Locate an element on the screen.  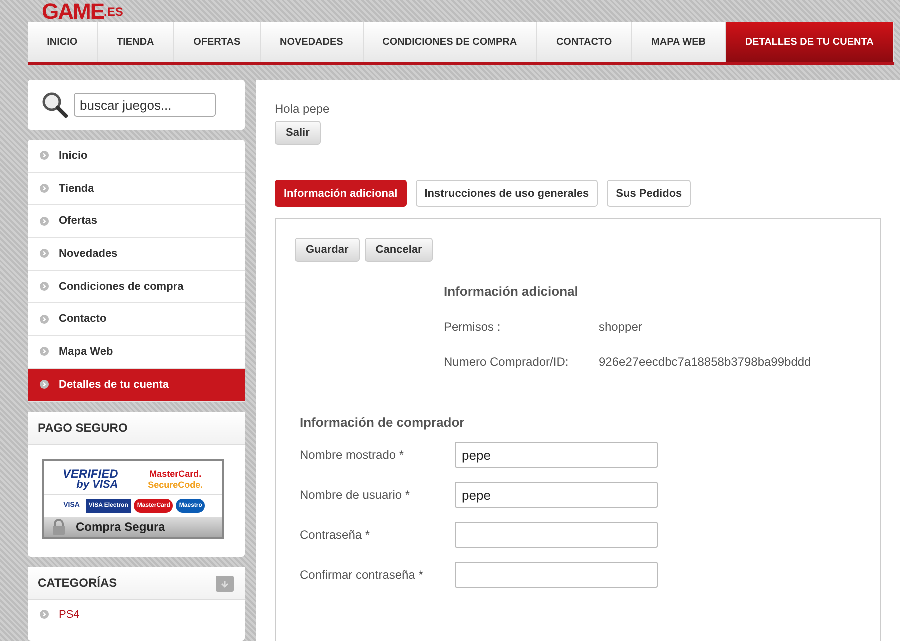
field-label: Nombre de usuario * is located at coordinates (356, 495).